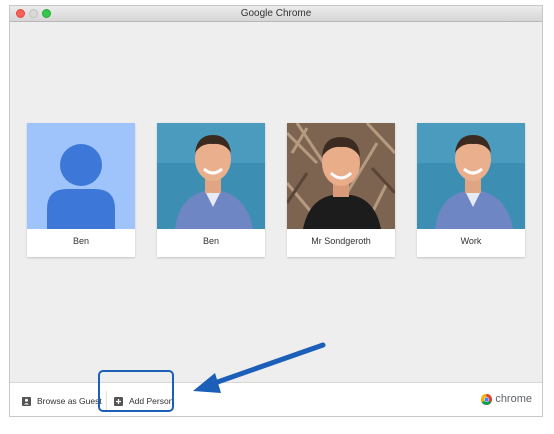 The image size is (554, 434). What do you see at coordinates (341, 241) in the screenshot?
I see `profile-name: Mr Sondgeroth` at bounding box center [341, 241].